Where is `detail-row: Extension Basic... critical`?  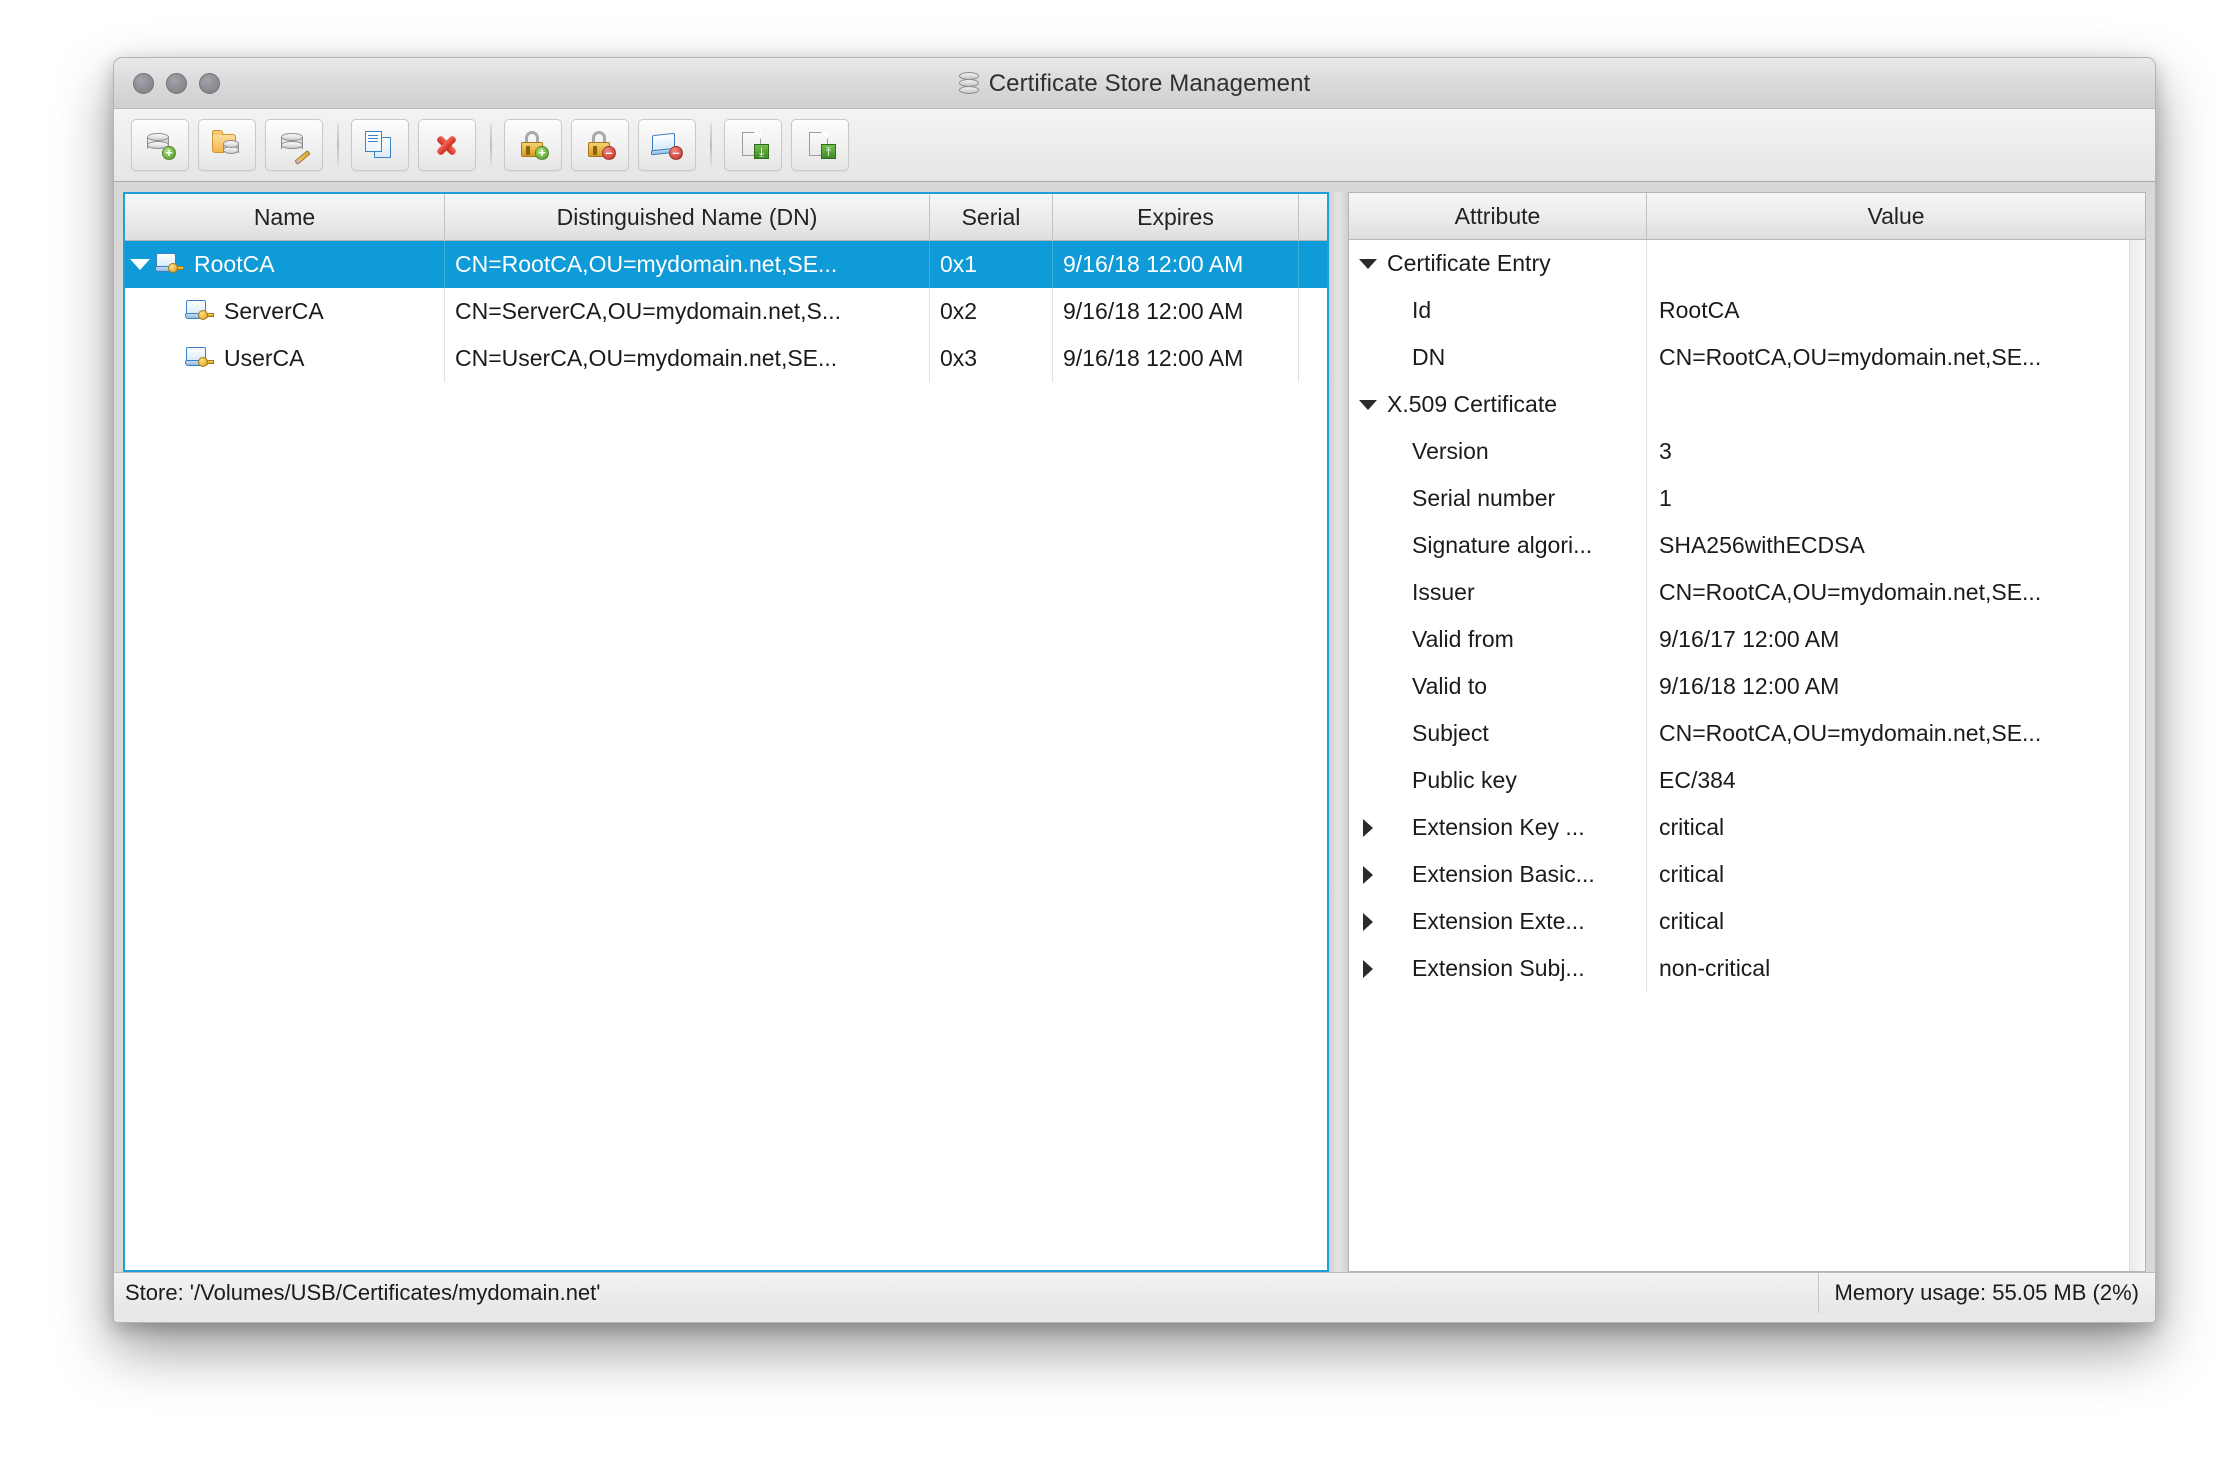
detail-row: Extension Basic... critical is located at coordinates (1747, 874).